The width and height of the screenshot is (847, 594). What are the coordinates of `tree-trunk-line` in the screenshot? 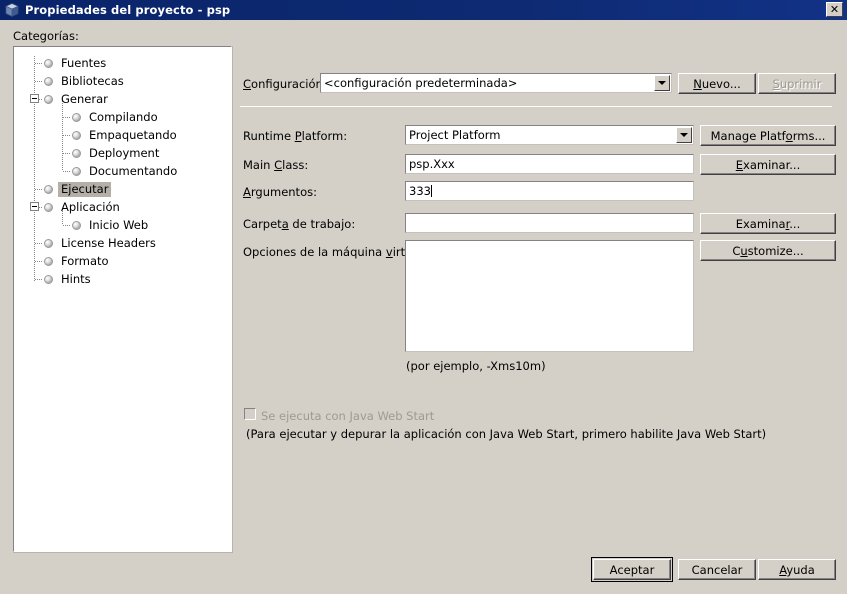 It's located at (34, 168).